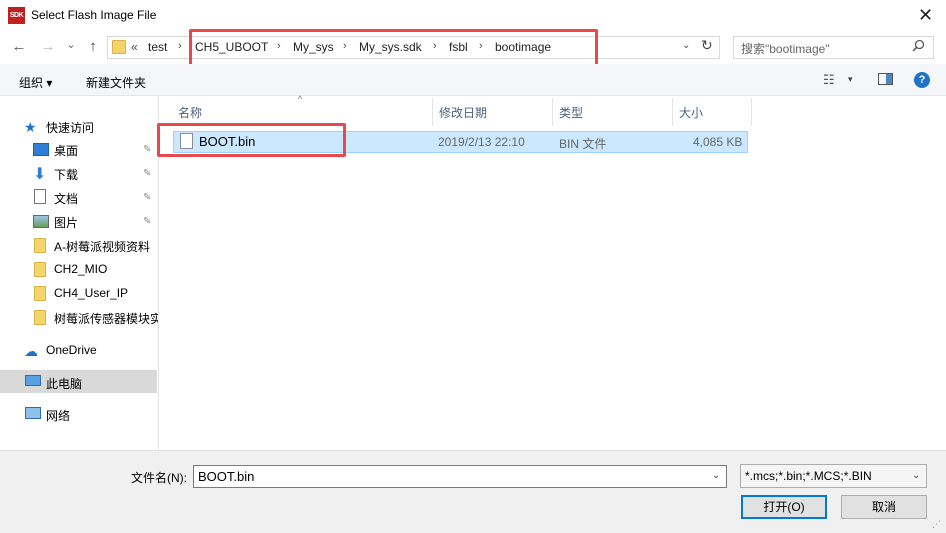 The image size is (946, 533). I want to click on sidebar-item-folder-a: A-树莓派视频资料, so click(79, 246).